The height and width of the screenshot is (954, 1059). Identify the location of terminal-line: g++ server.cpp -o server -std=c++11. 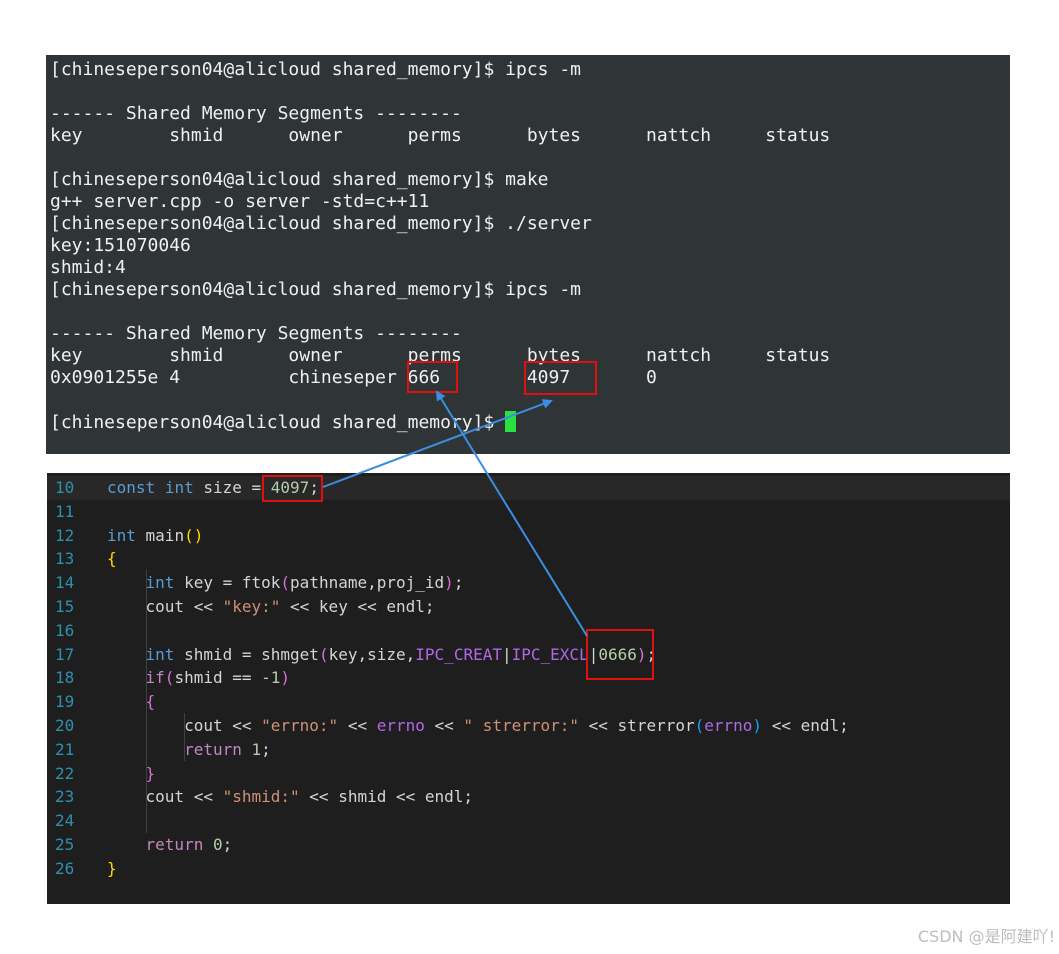
(240, 201).